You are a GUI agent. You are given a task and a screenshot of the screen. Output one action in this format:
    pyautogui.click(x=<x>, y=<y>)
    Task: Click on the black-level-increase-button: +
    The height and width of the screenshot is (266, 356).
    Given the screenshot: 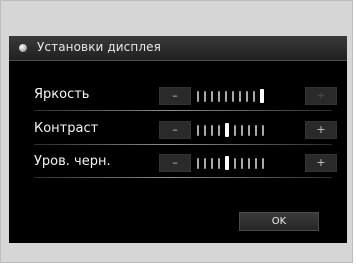 What is the action you would take?
    pyautogui.click(x=321, y=163)
    